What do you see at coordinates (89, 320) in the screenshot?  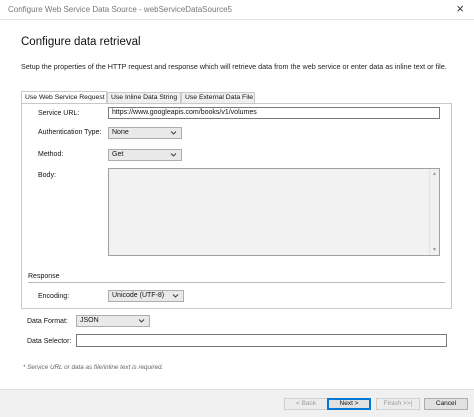 I see `data-format-value: JSON` at bounding box center [89, 320].